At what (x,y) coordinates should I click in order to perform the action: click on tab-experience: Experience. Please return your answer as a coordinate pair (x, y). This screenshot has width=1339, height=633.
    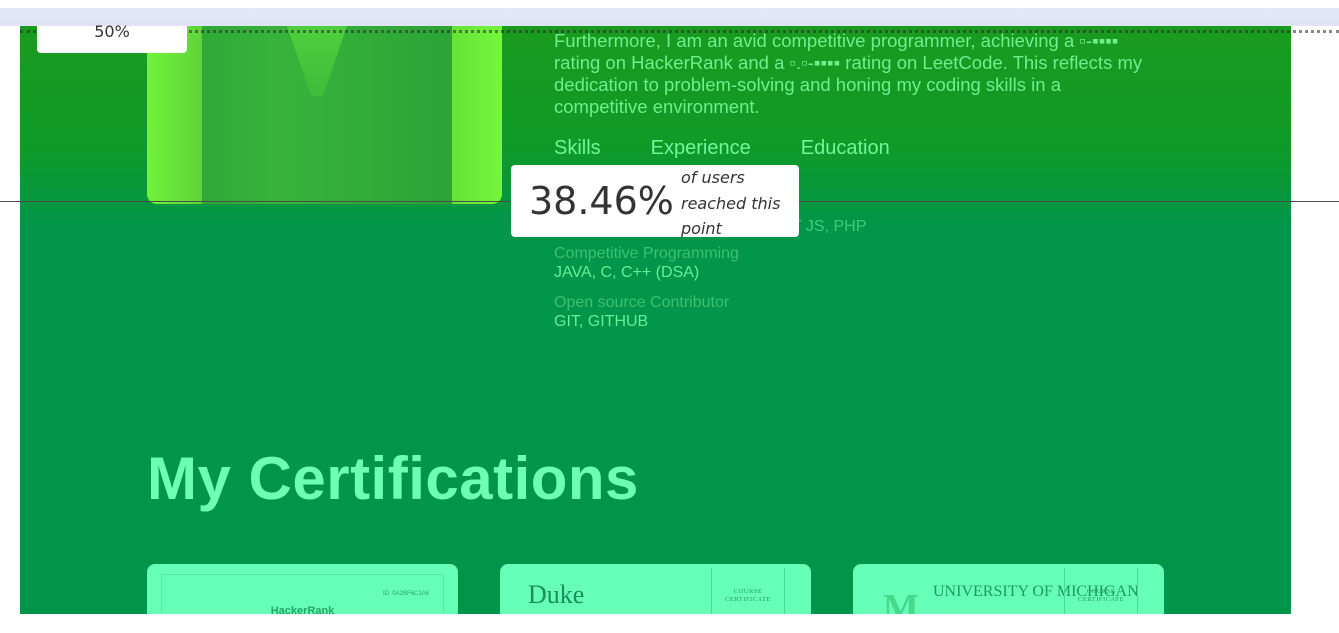
    Looking at the image, I should click on (701, 148).